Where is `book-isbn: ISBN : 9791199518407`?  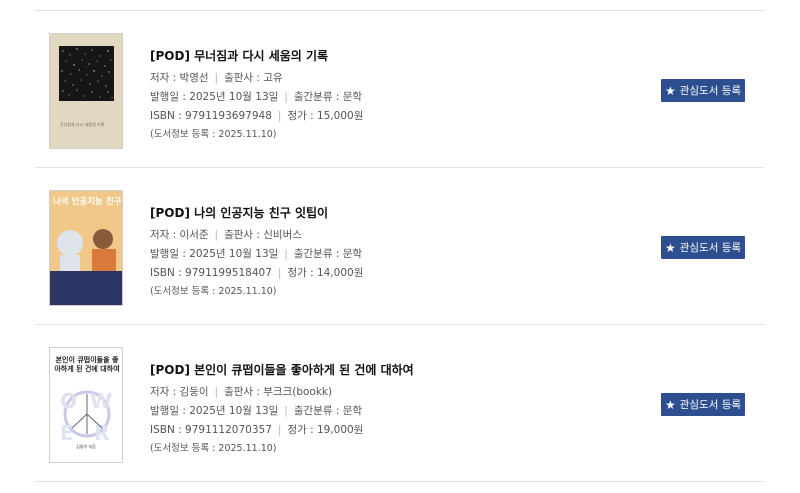 book-isbn: ISBN : 9791199518407 is located at coordinates (211, 273).